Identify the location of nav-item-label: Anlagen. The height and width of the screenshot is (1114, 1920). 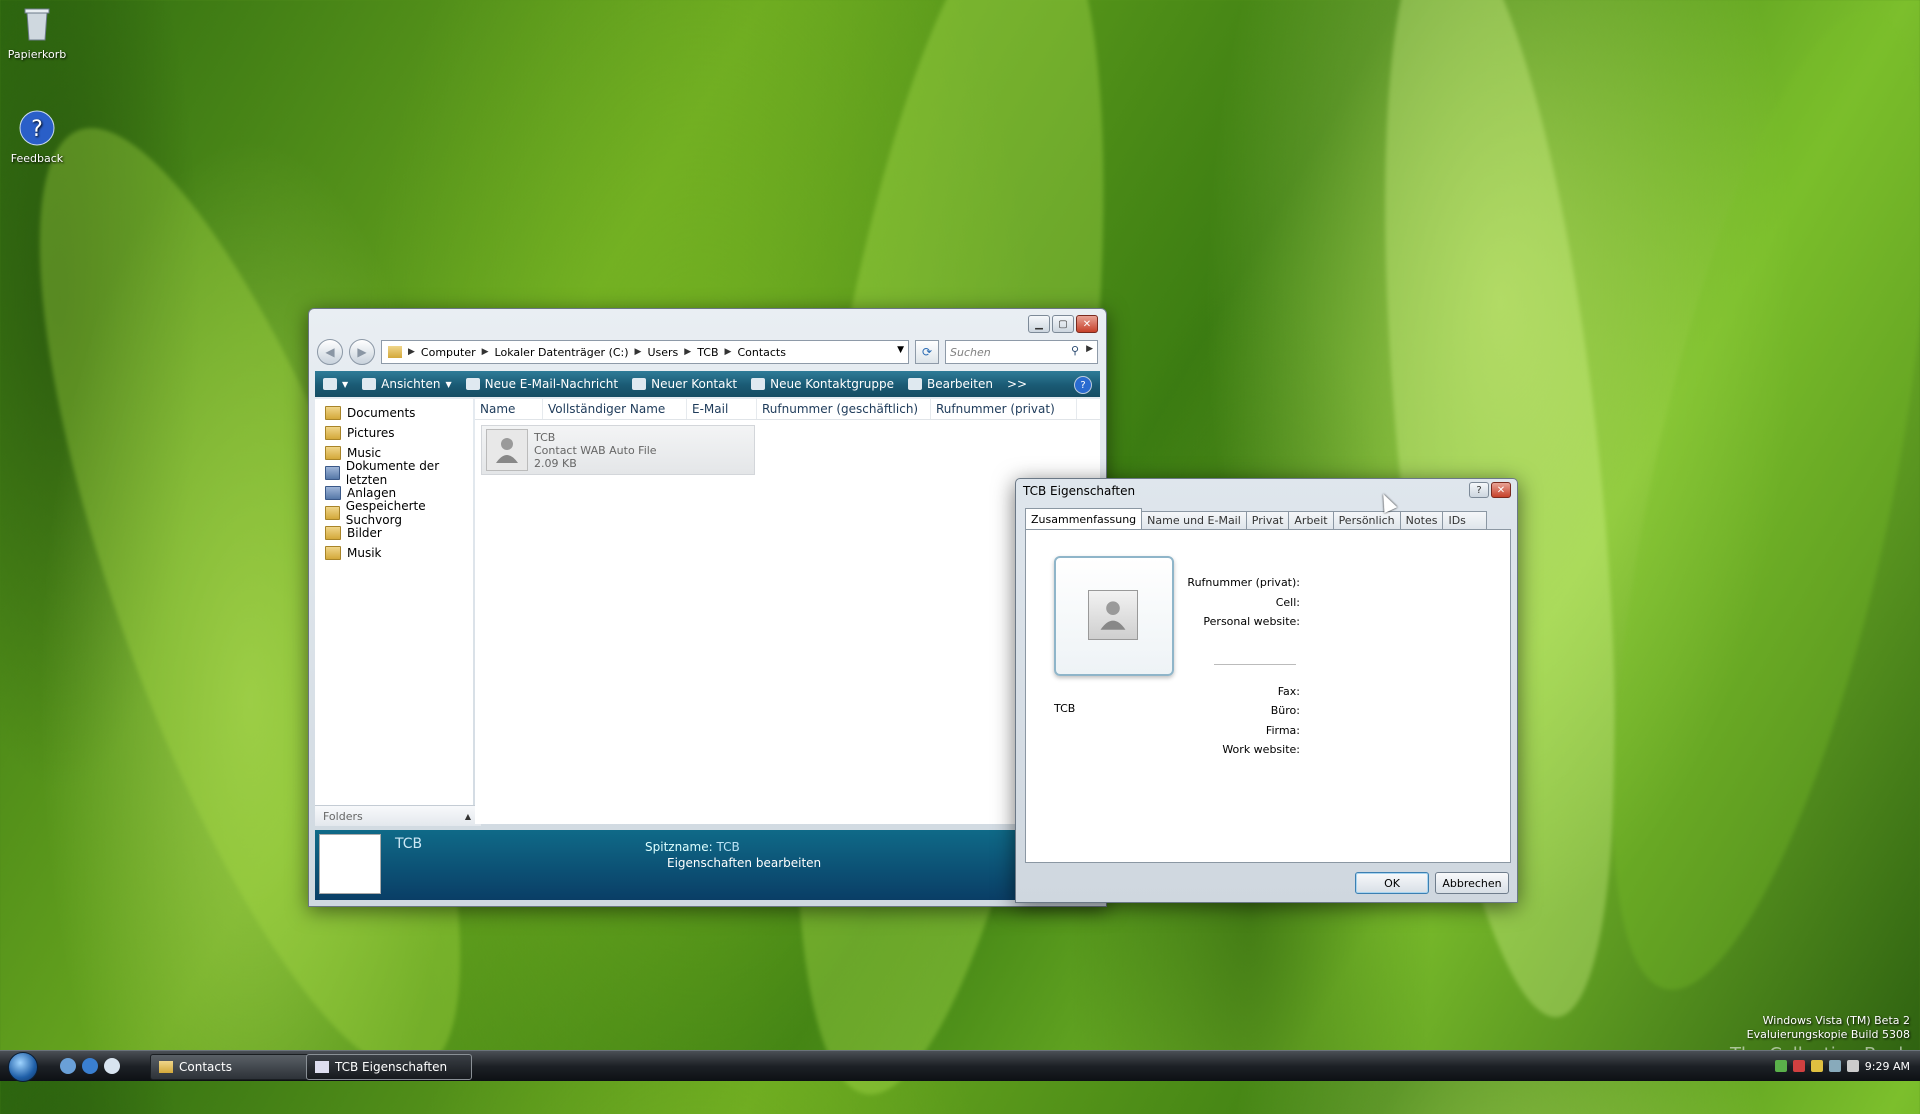
(372, 493).